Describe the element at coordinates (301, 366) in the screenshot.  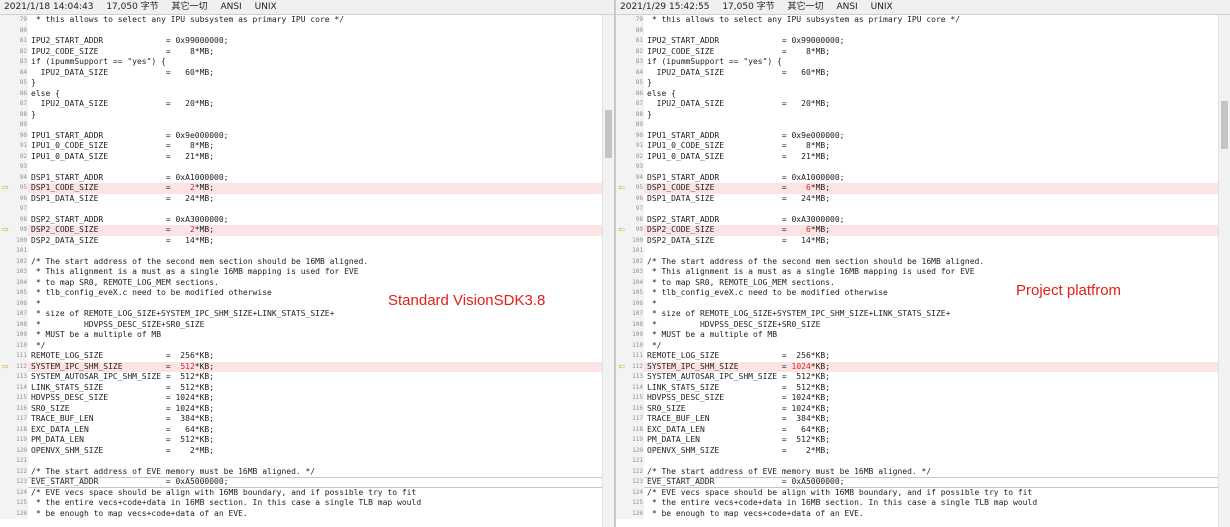
I see `diff-line: ⇨ 112 SYSTEM_IPC_SHM_SIZE = 512*KB;` at that location.